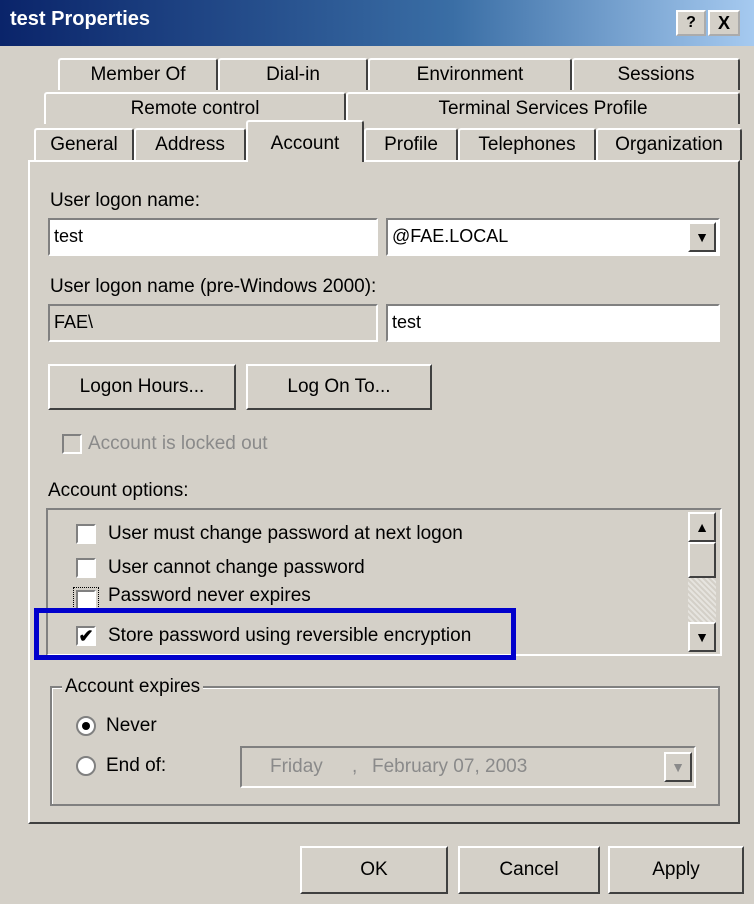 The width and height of the screenshot is (754, 904). I want to click on help-button: ?, so click(691, 23).